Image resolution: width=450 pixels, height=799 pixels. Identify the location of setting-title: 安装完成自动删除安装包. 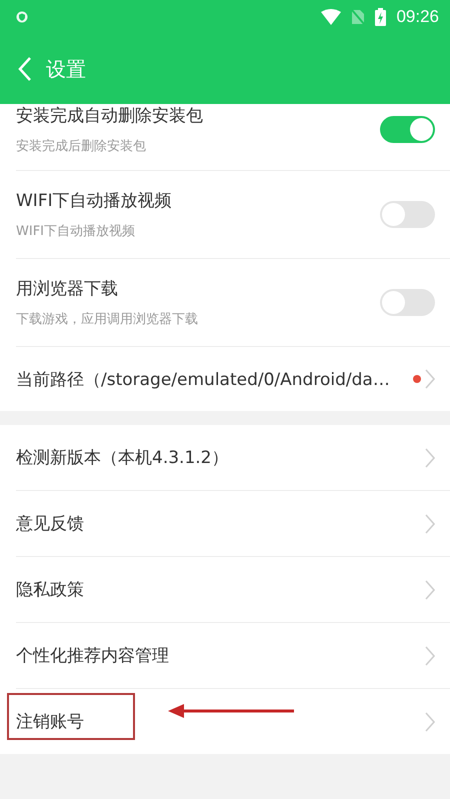
(109, 116).